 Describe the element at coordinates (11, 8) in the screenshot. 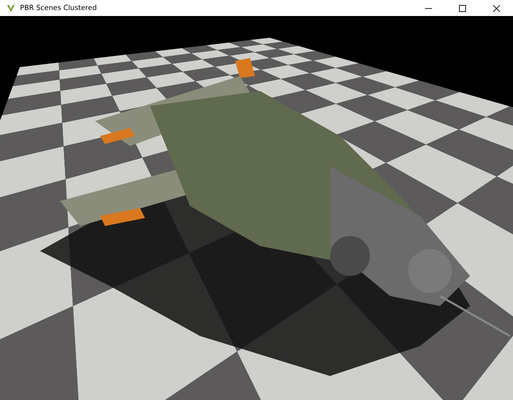

I see `leaf-icon` at that location.